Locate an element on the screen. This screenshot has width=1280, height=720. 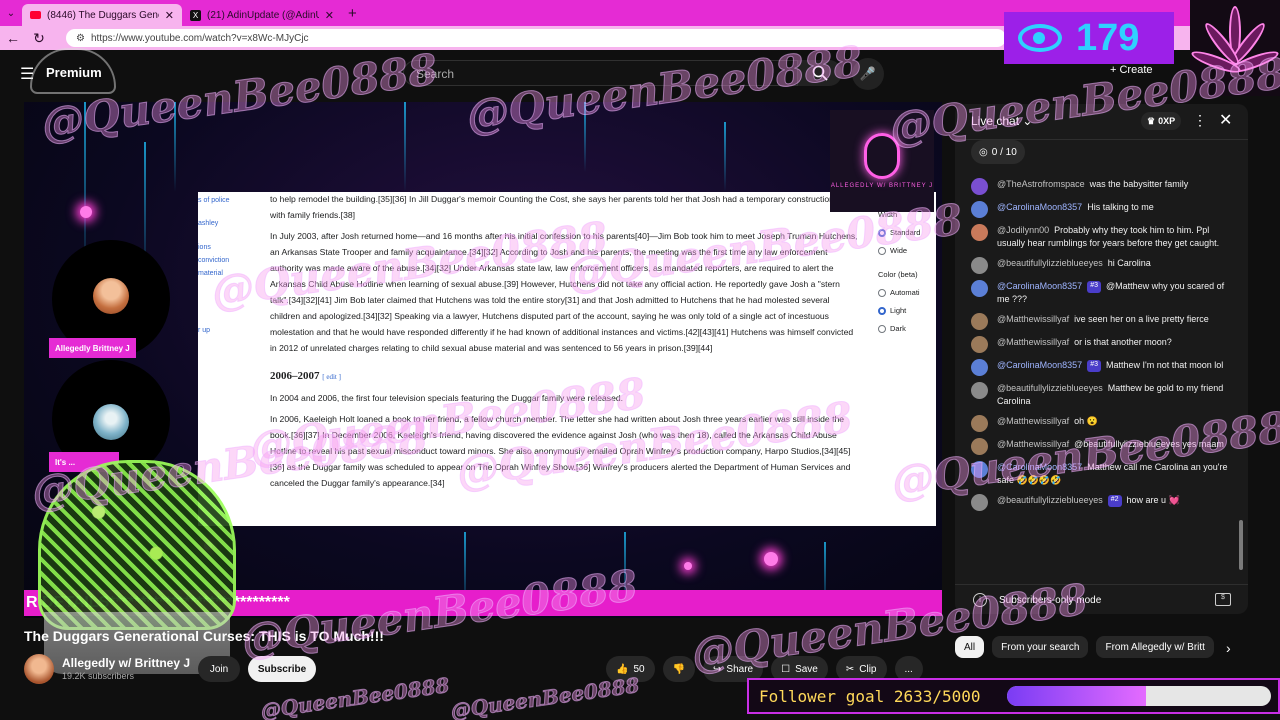
voice-search-button: 🎤 is located at coordinates (868, 74).